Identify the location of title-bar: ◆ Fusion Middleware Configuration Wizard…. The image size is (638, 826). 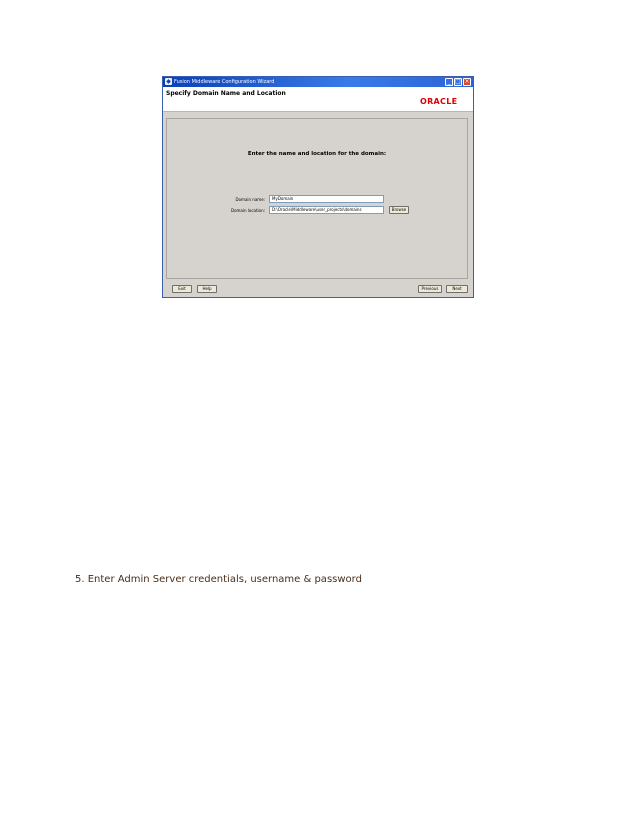
(318, 82).